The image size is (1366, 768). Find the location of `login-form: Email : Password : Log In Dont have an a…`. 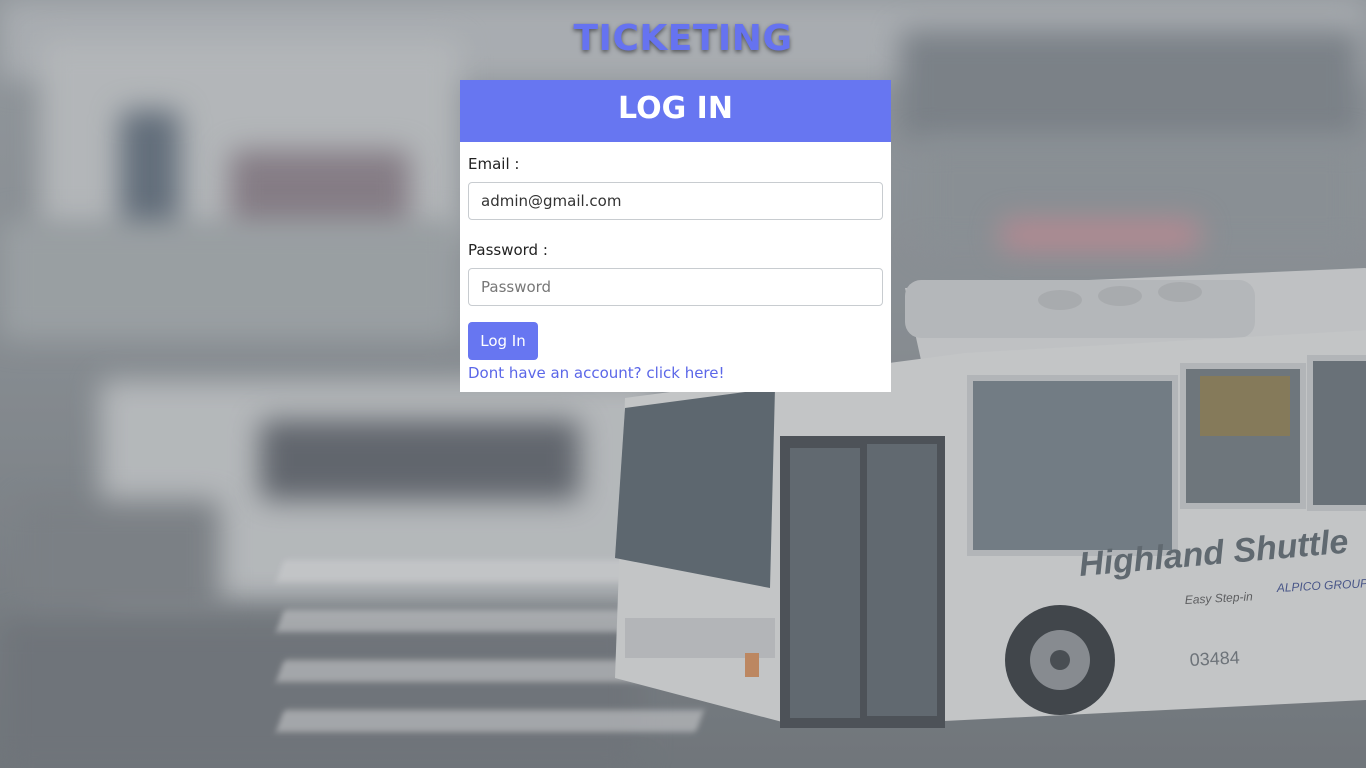

login-form: Email : Password : Log In Dont have an a… is located at coordinates (675, 262).